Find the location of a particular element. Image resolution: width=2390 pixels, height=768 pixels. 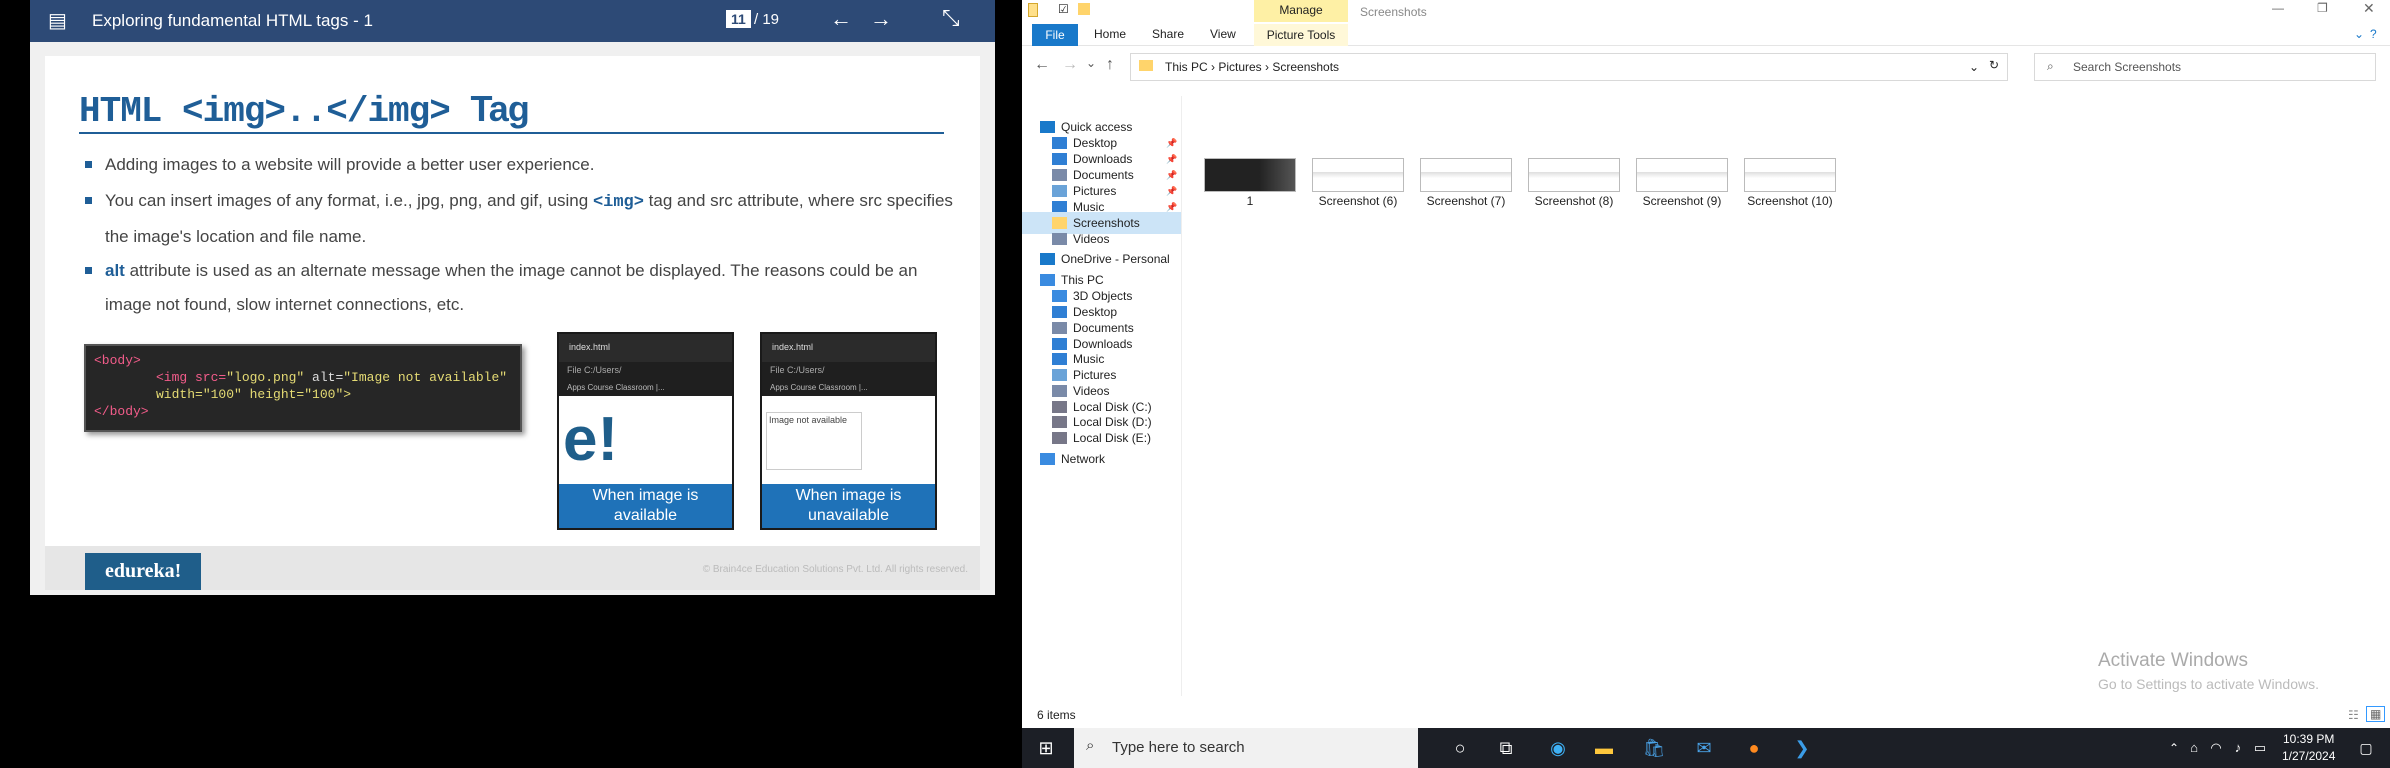

file-tab: File is located at coordinates (1055, 35).